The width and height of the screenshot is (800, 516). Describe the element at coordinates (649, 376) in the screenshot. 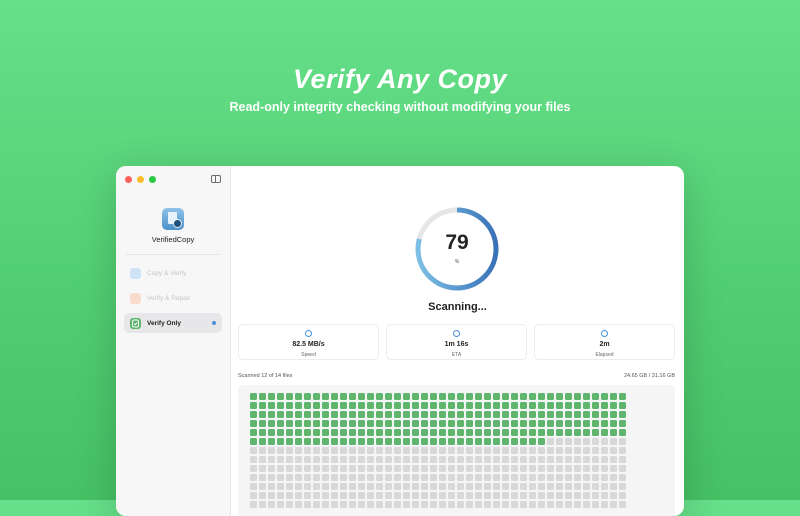

I see `bytes-scanned: 24.65 GB / 31.16 GB` at that location.